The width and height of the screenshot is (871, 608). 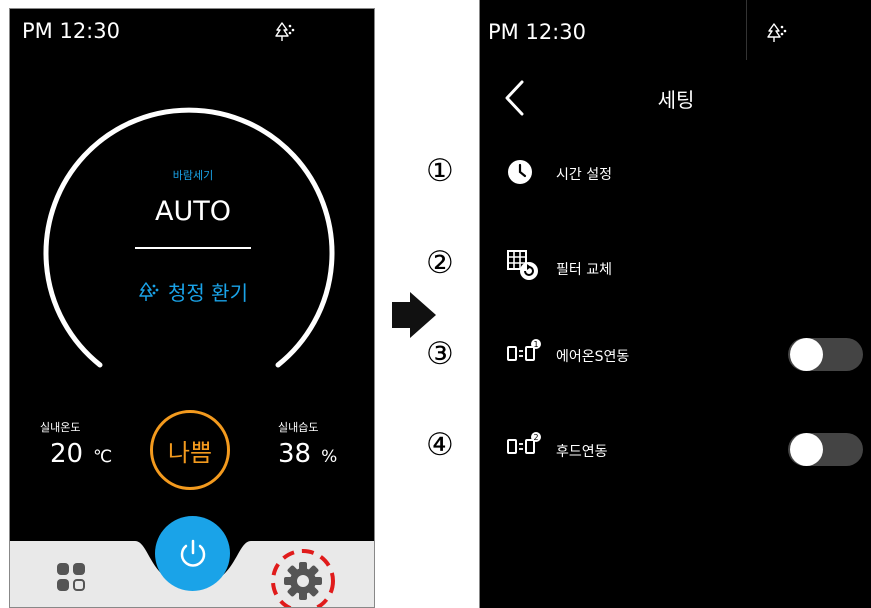 What do you see at coordinates (440, 445) in the screenshot?
I see `annotation-number-4: ④` at bounding box center [440, 445].